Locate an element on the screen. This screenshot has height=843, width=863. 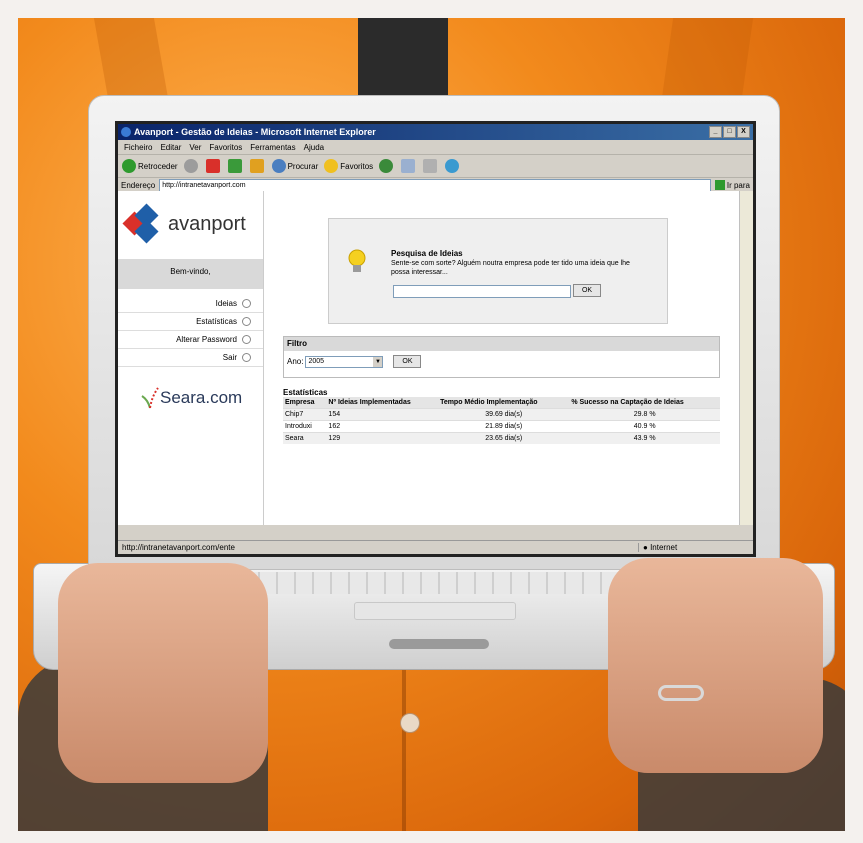
vertical-scrollbar is located at coordinates (746, 358).